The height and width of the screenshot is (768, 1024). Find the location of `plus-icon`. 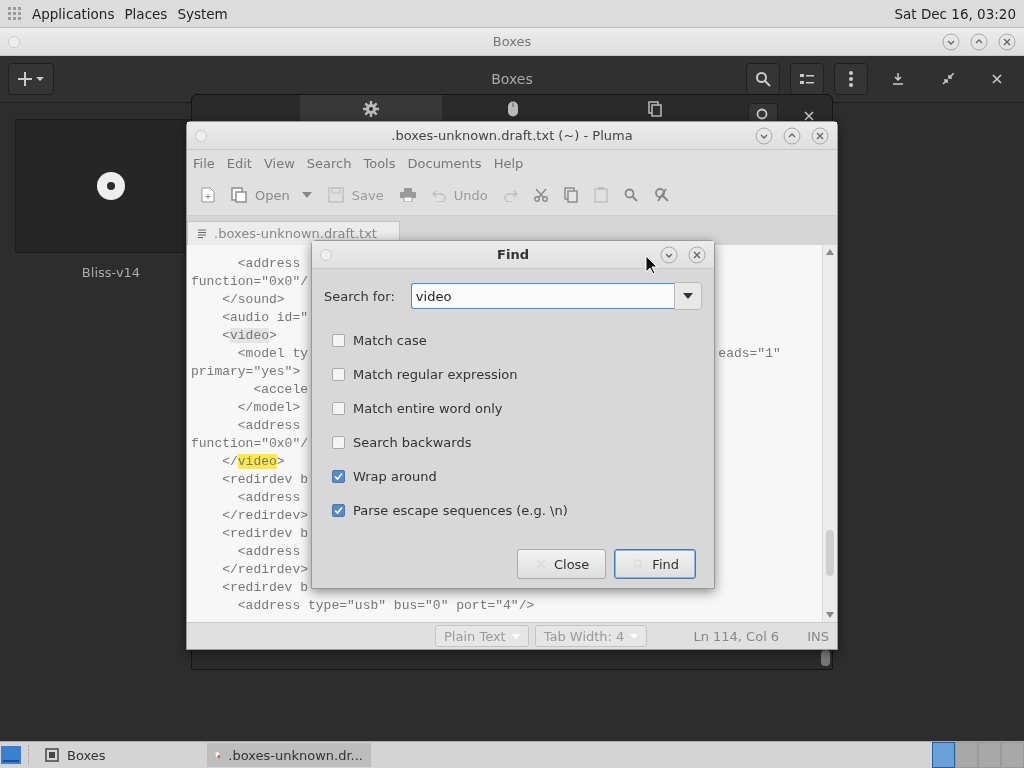

plus-icon is located at coordinates (31, 79).